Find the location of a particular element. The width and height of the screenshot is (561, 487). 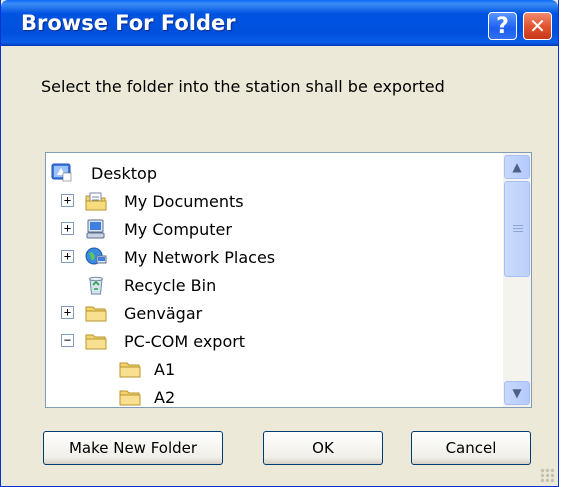

chevron-up-icon: ▲ is located at coordinates (517, 167).